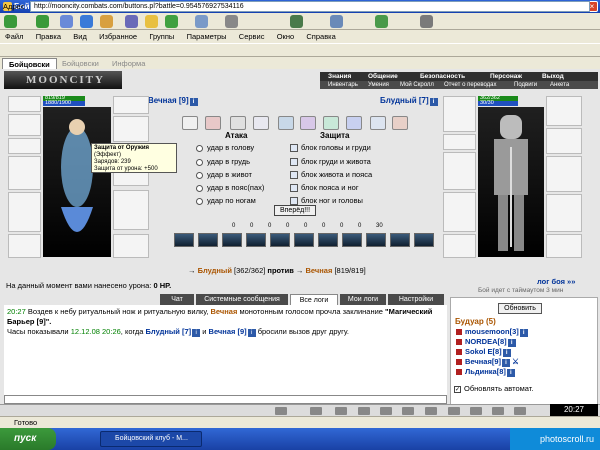 This screenshot has height=450, width=600. I want to click on player-list-item: NORDEA[8] i, so click(486, 342).